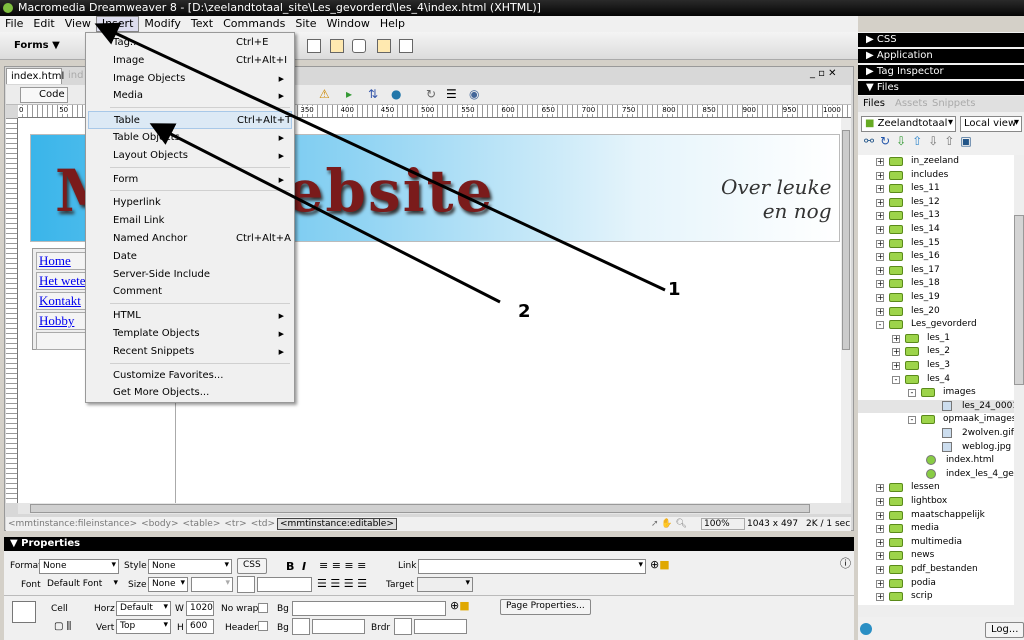 The image size is (1024, 640). Describe the element at coordinates (936, 461) in the screenshot. I see `file-tree-item: index.html` at that location.